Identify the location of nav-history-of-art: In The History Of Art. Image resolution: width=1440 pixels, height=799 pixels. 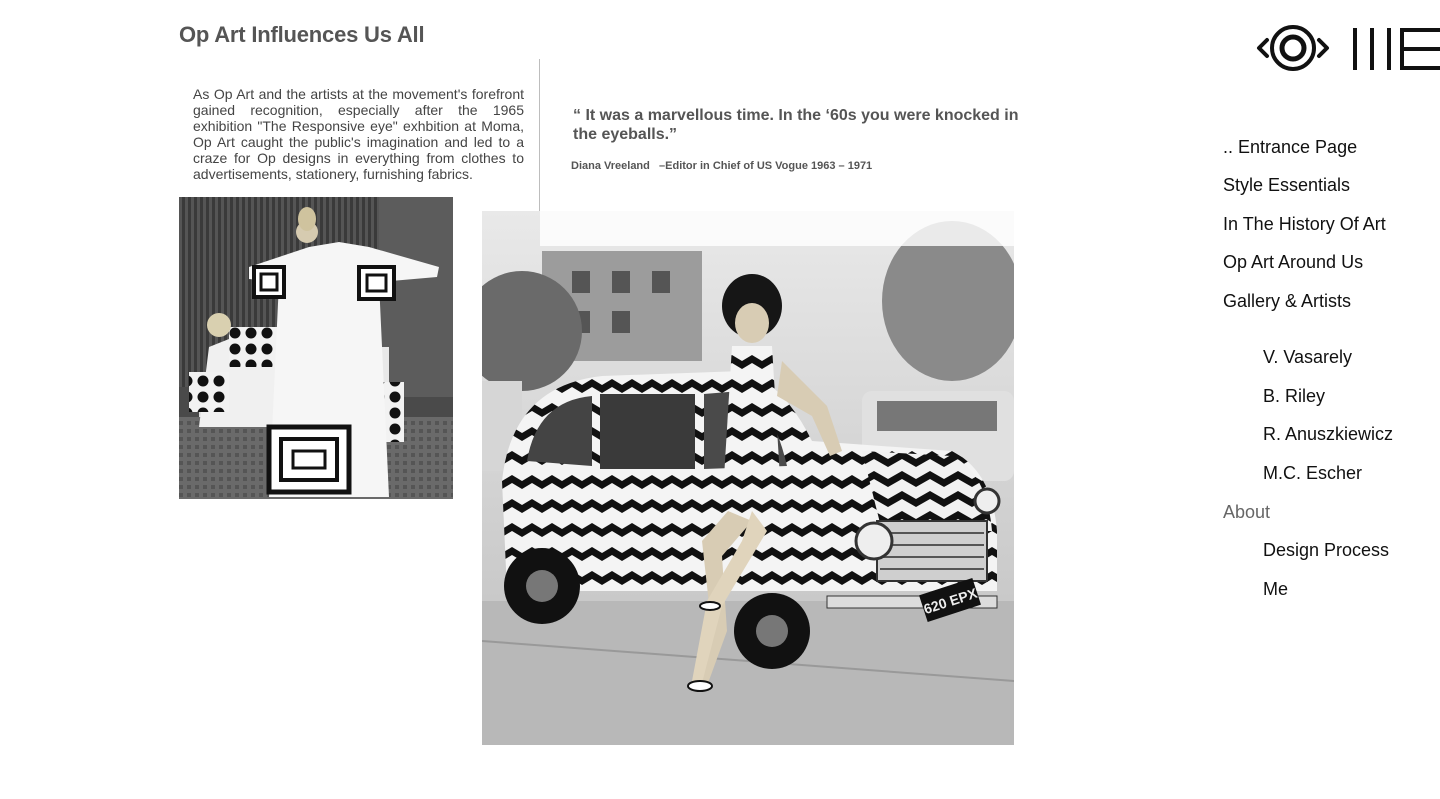
(1304, 224).